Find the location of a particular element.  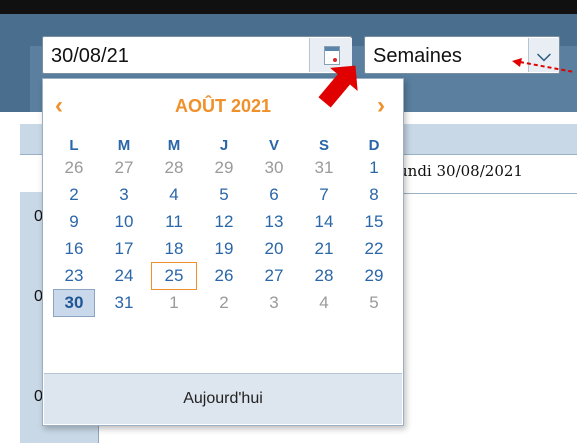

calendar-day: 19 is located at coordinates (224, 249).